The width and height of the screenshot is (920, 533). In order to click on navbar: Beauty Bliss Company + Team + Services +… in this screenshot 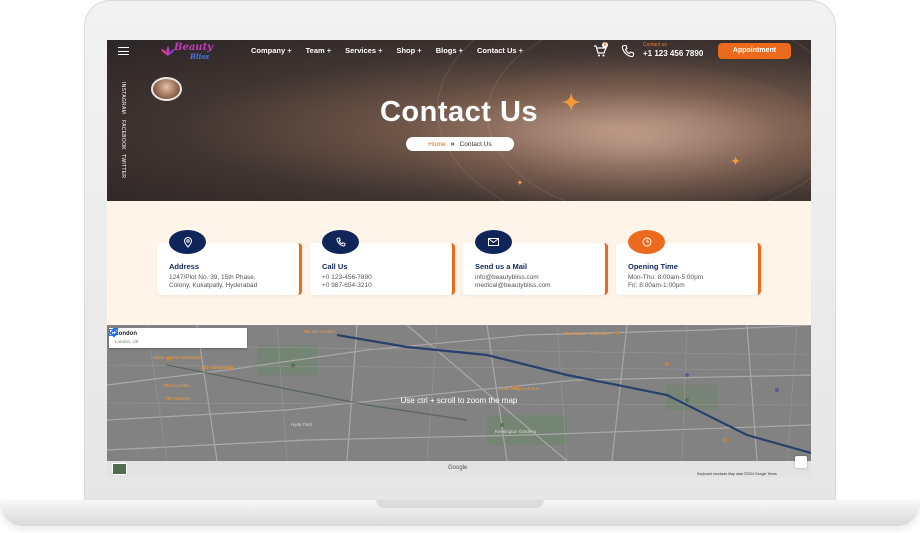, I will do `click(459, 51)`.